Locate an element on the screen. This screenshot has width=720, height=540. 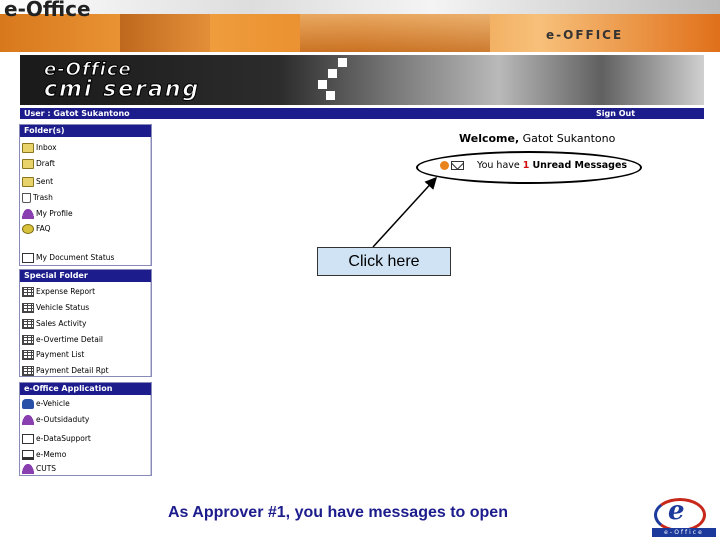
top-banner: e-Office e-OFFICE is located at coordinates (360, 26).